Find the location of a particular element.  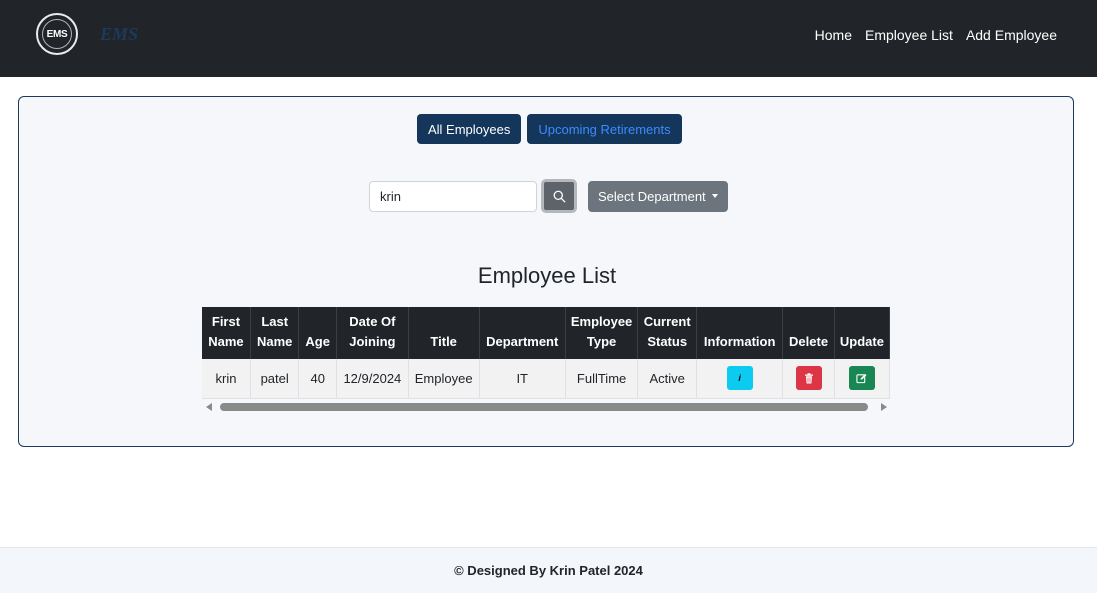

search-row: Select Department is located at coordinates (548, 196).